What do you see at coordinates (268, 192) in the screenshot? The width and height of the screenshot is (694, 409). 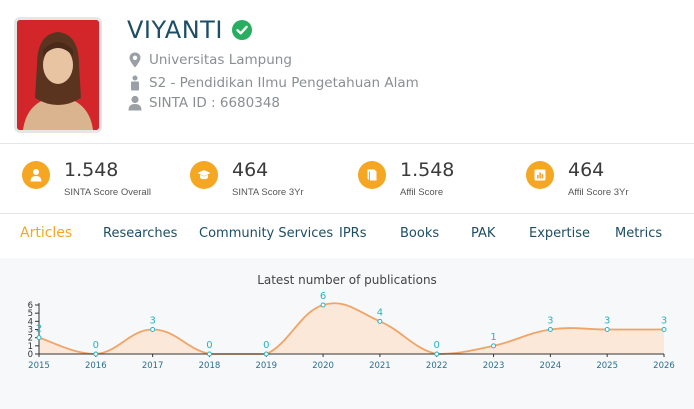 I see `stat-label: SINTA Score 3Yr` at bounding box center [268, 192].